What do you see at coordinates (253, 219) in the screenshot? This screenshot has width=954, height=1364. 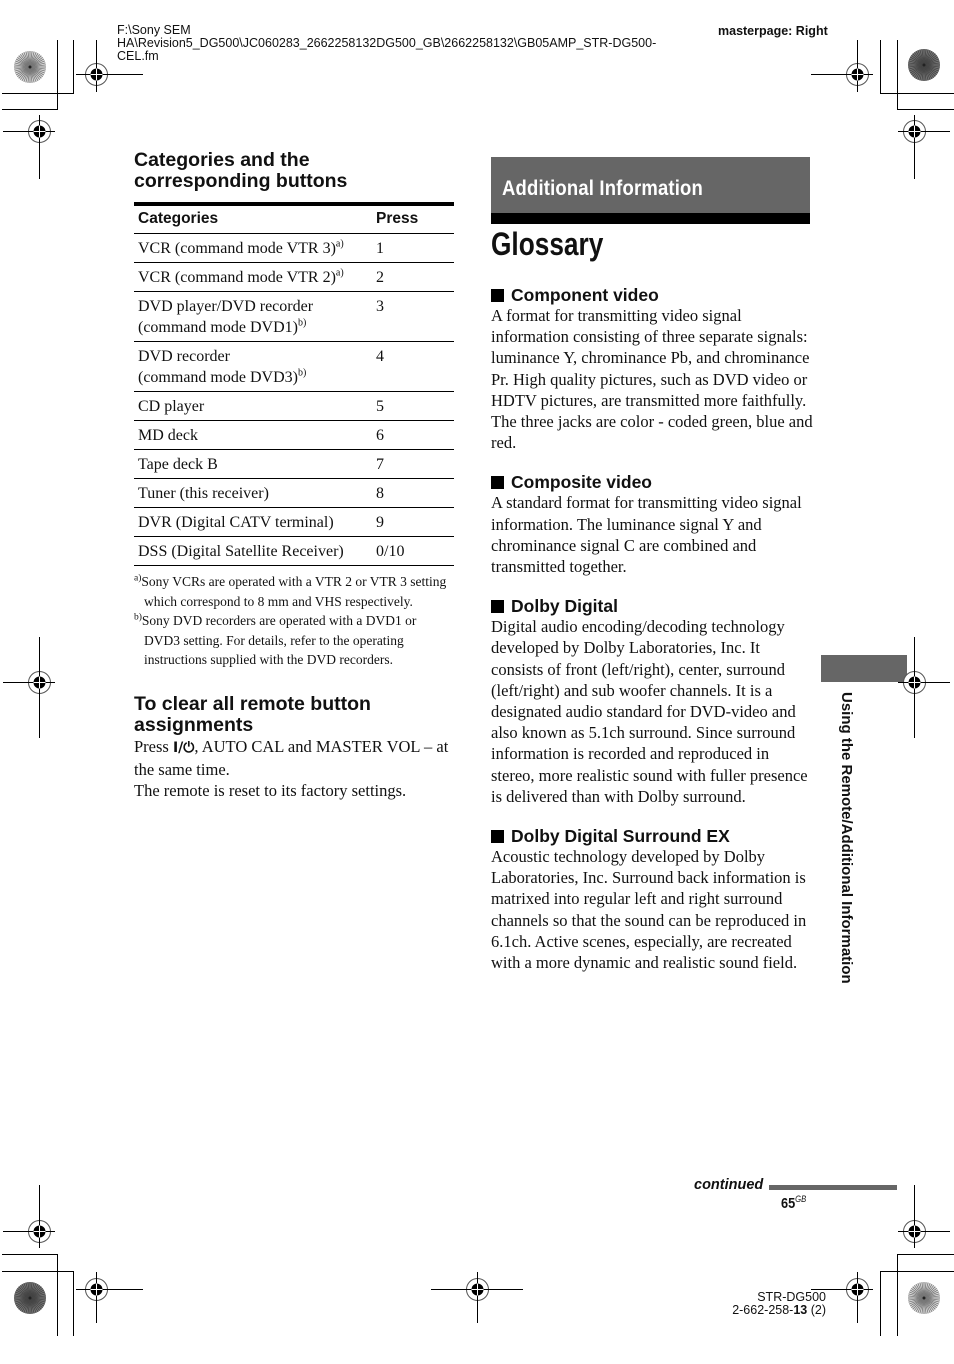 I see `column-header-categories: Categories` at bounding box center [253, 219].